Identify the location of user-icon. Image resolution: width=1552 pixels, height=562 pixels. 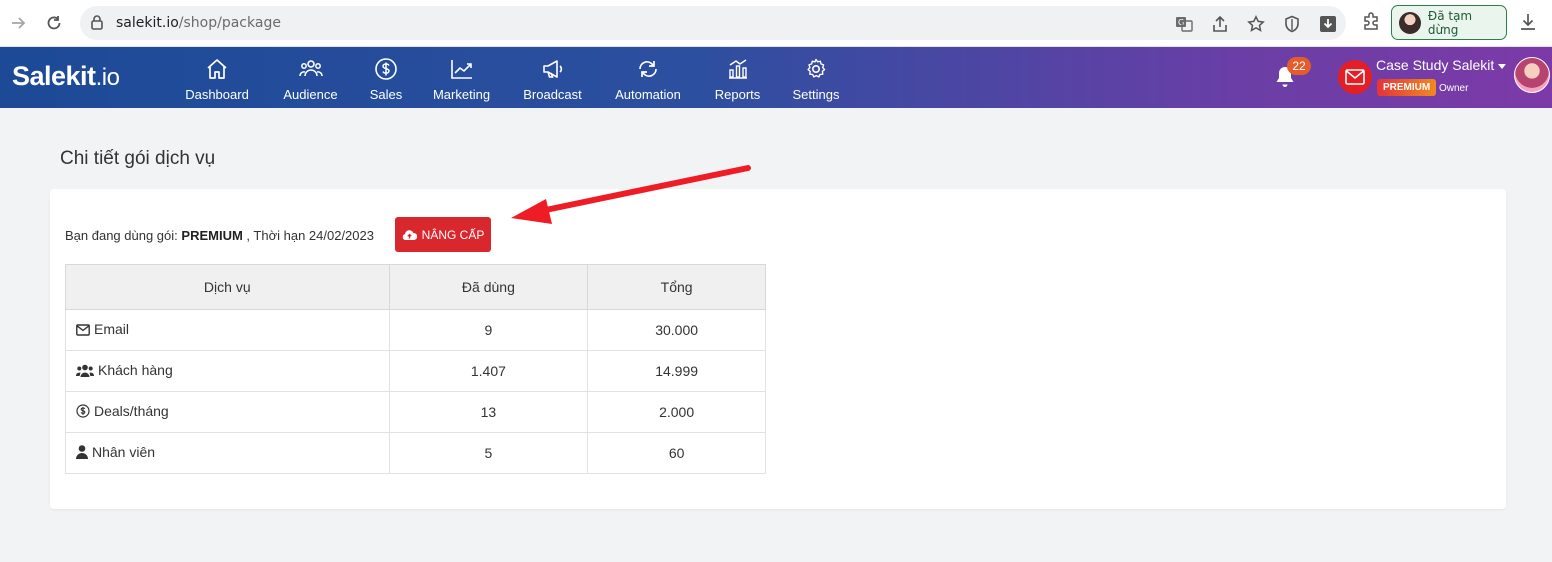
(82, 453).